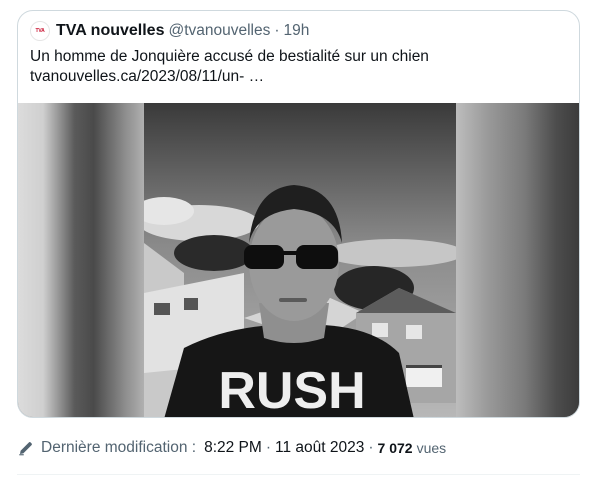 The width and height of the screenshot is (600, 487). I want to click on views-label: vues, so click(431, 448).